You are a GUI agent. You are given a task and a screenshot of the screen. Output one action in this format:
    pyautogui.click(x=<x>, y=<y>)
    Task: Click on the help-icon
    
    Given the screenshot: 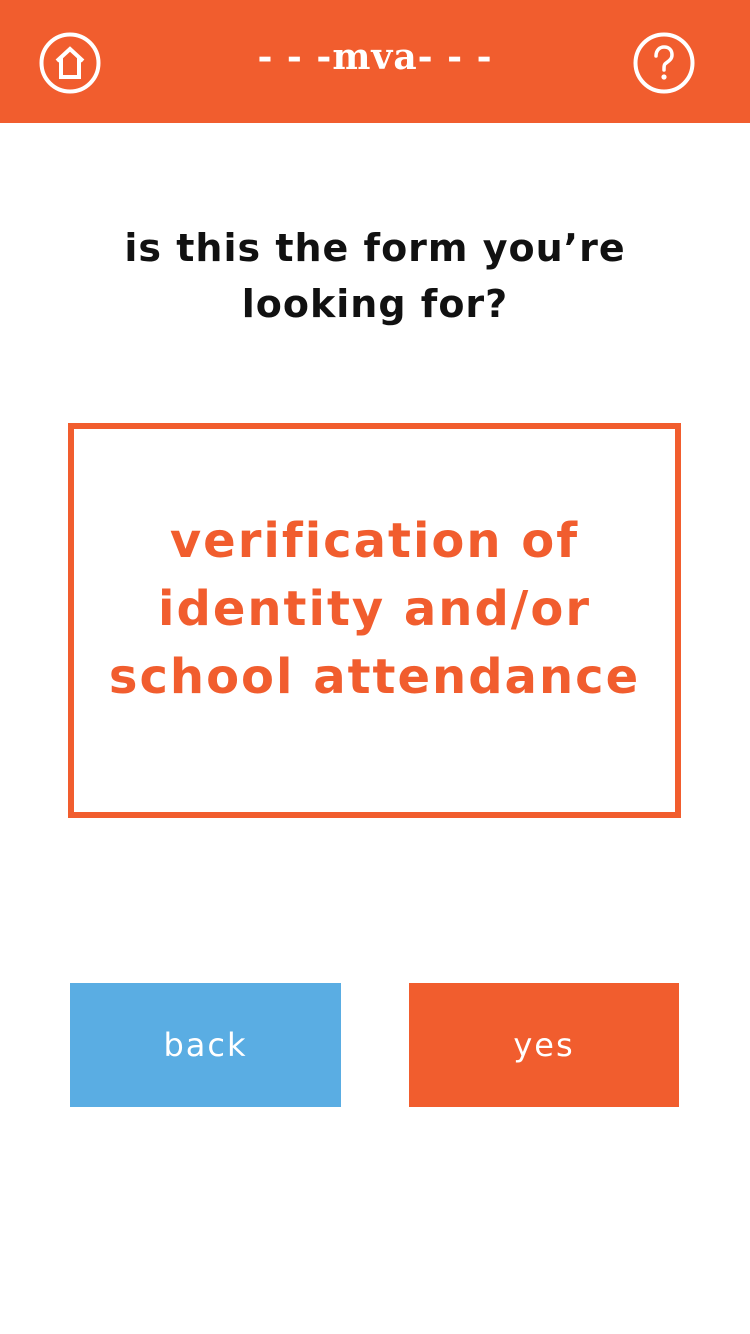 What is the action you would take?
    pyautogui.click(x=664, y=63)
    